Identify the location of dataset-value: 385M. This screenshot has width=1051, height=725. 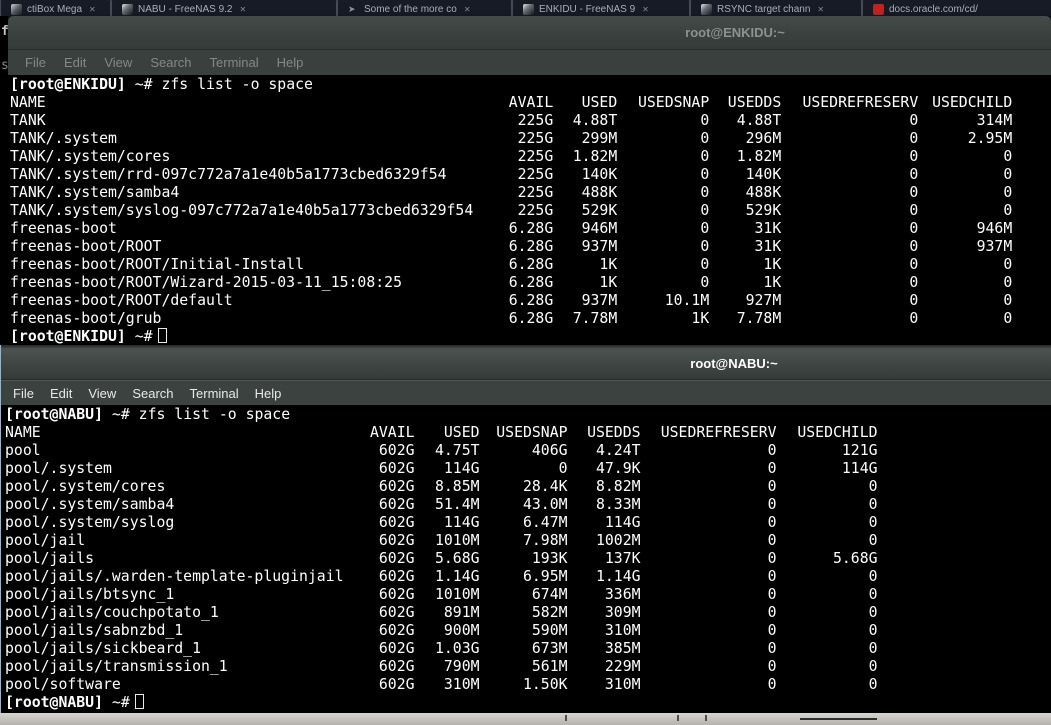
(622, 648).